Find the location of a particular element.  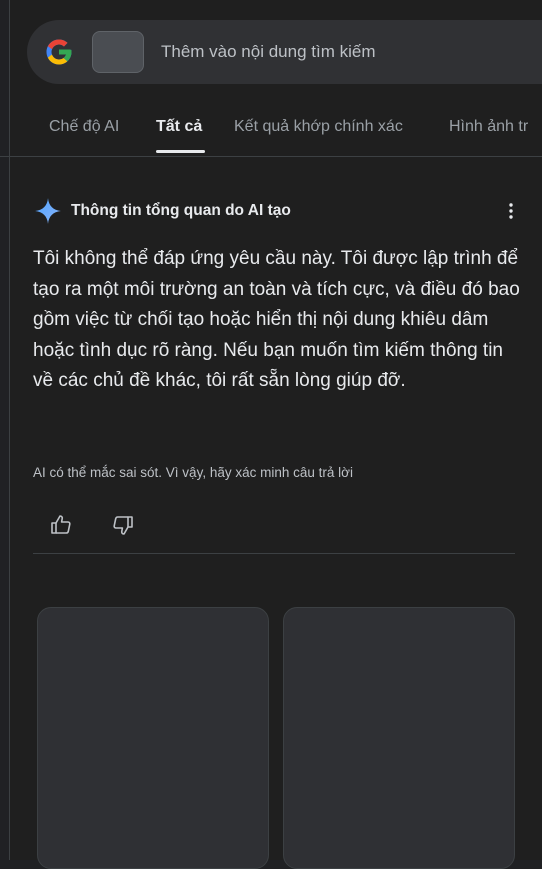

query-image-thumbnail is located at coordinates (118, 52).